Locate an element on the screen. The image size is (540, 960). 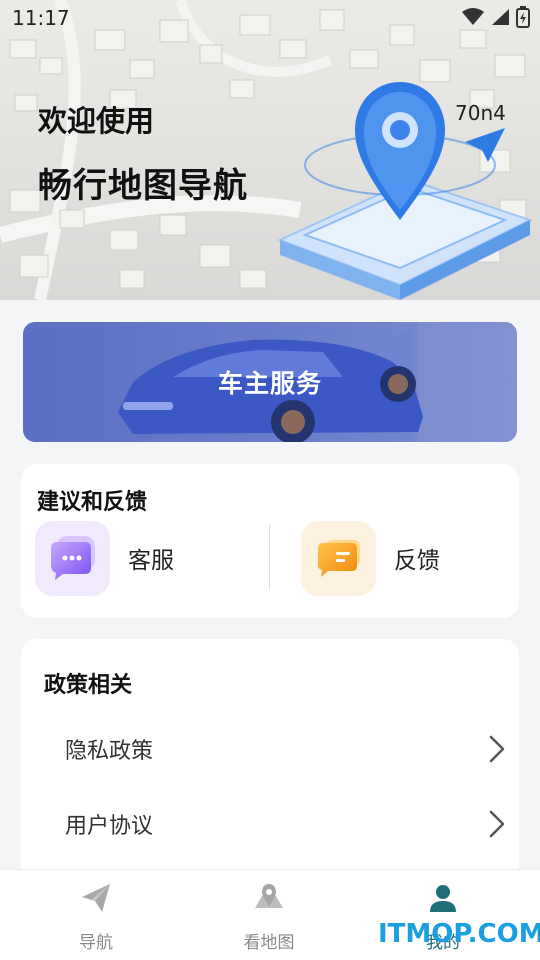
nav-tab-map: 看地图 is located at coordinates (269, 915).